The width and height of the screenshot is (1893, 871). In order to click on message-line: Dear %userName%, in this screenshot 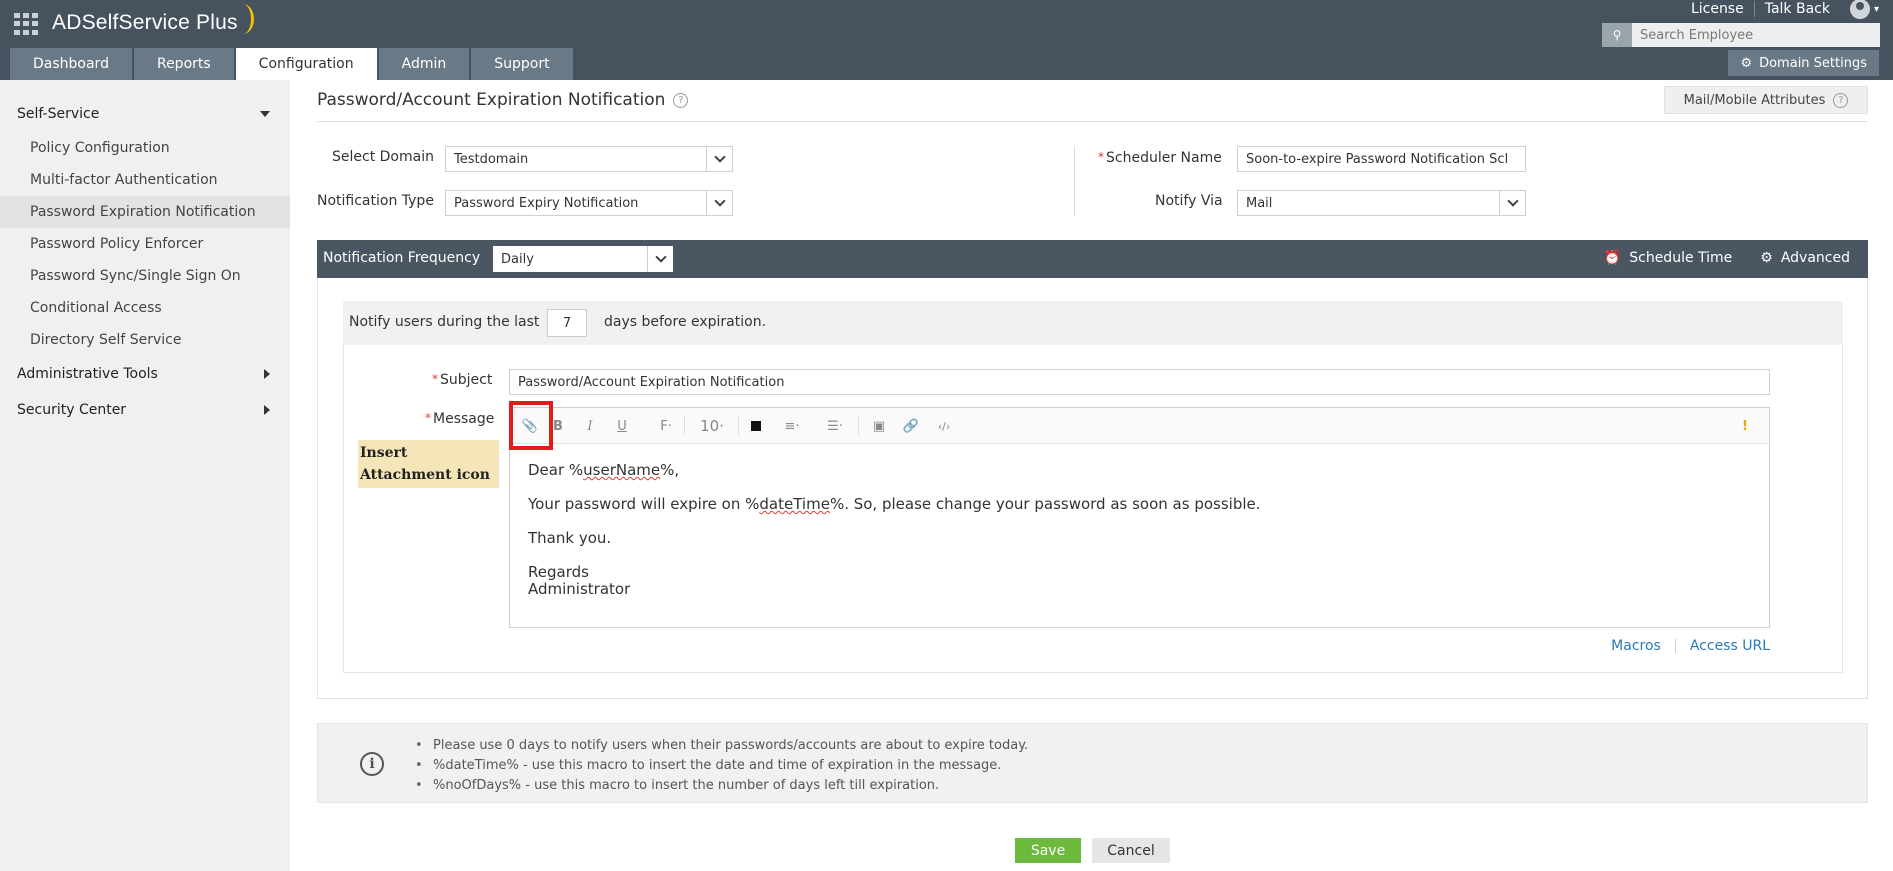, I will do `click(604, 470)`.